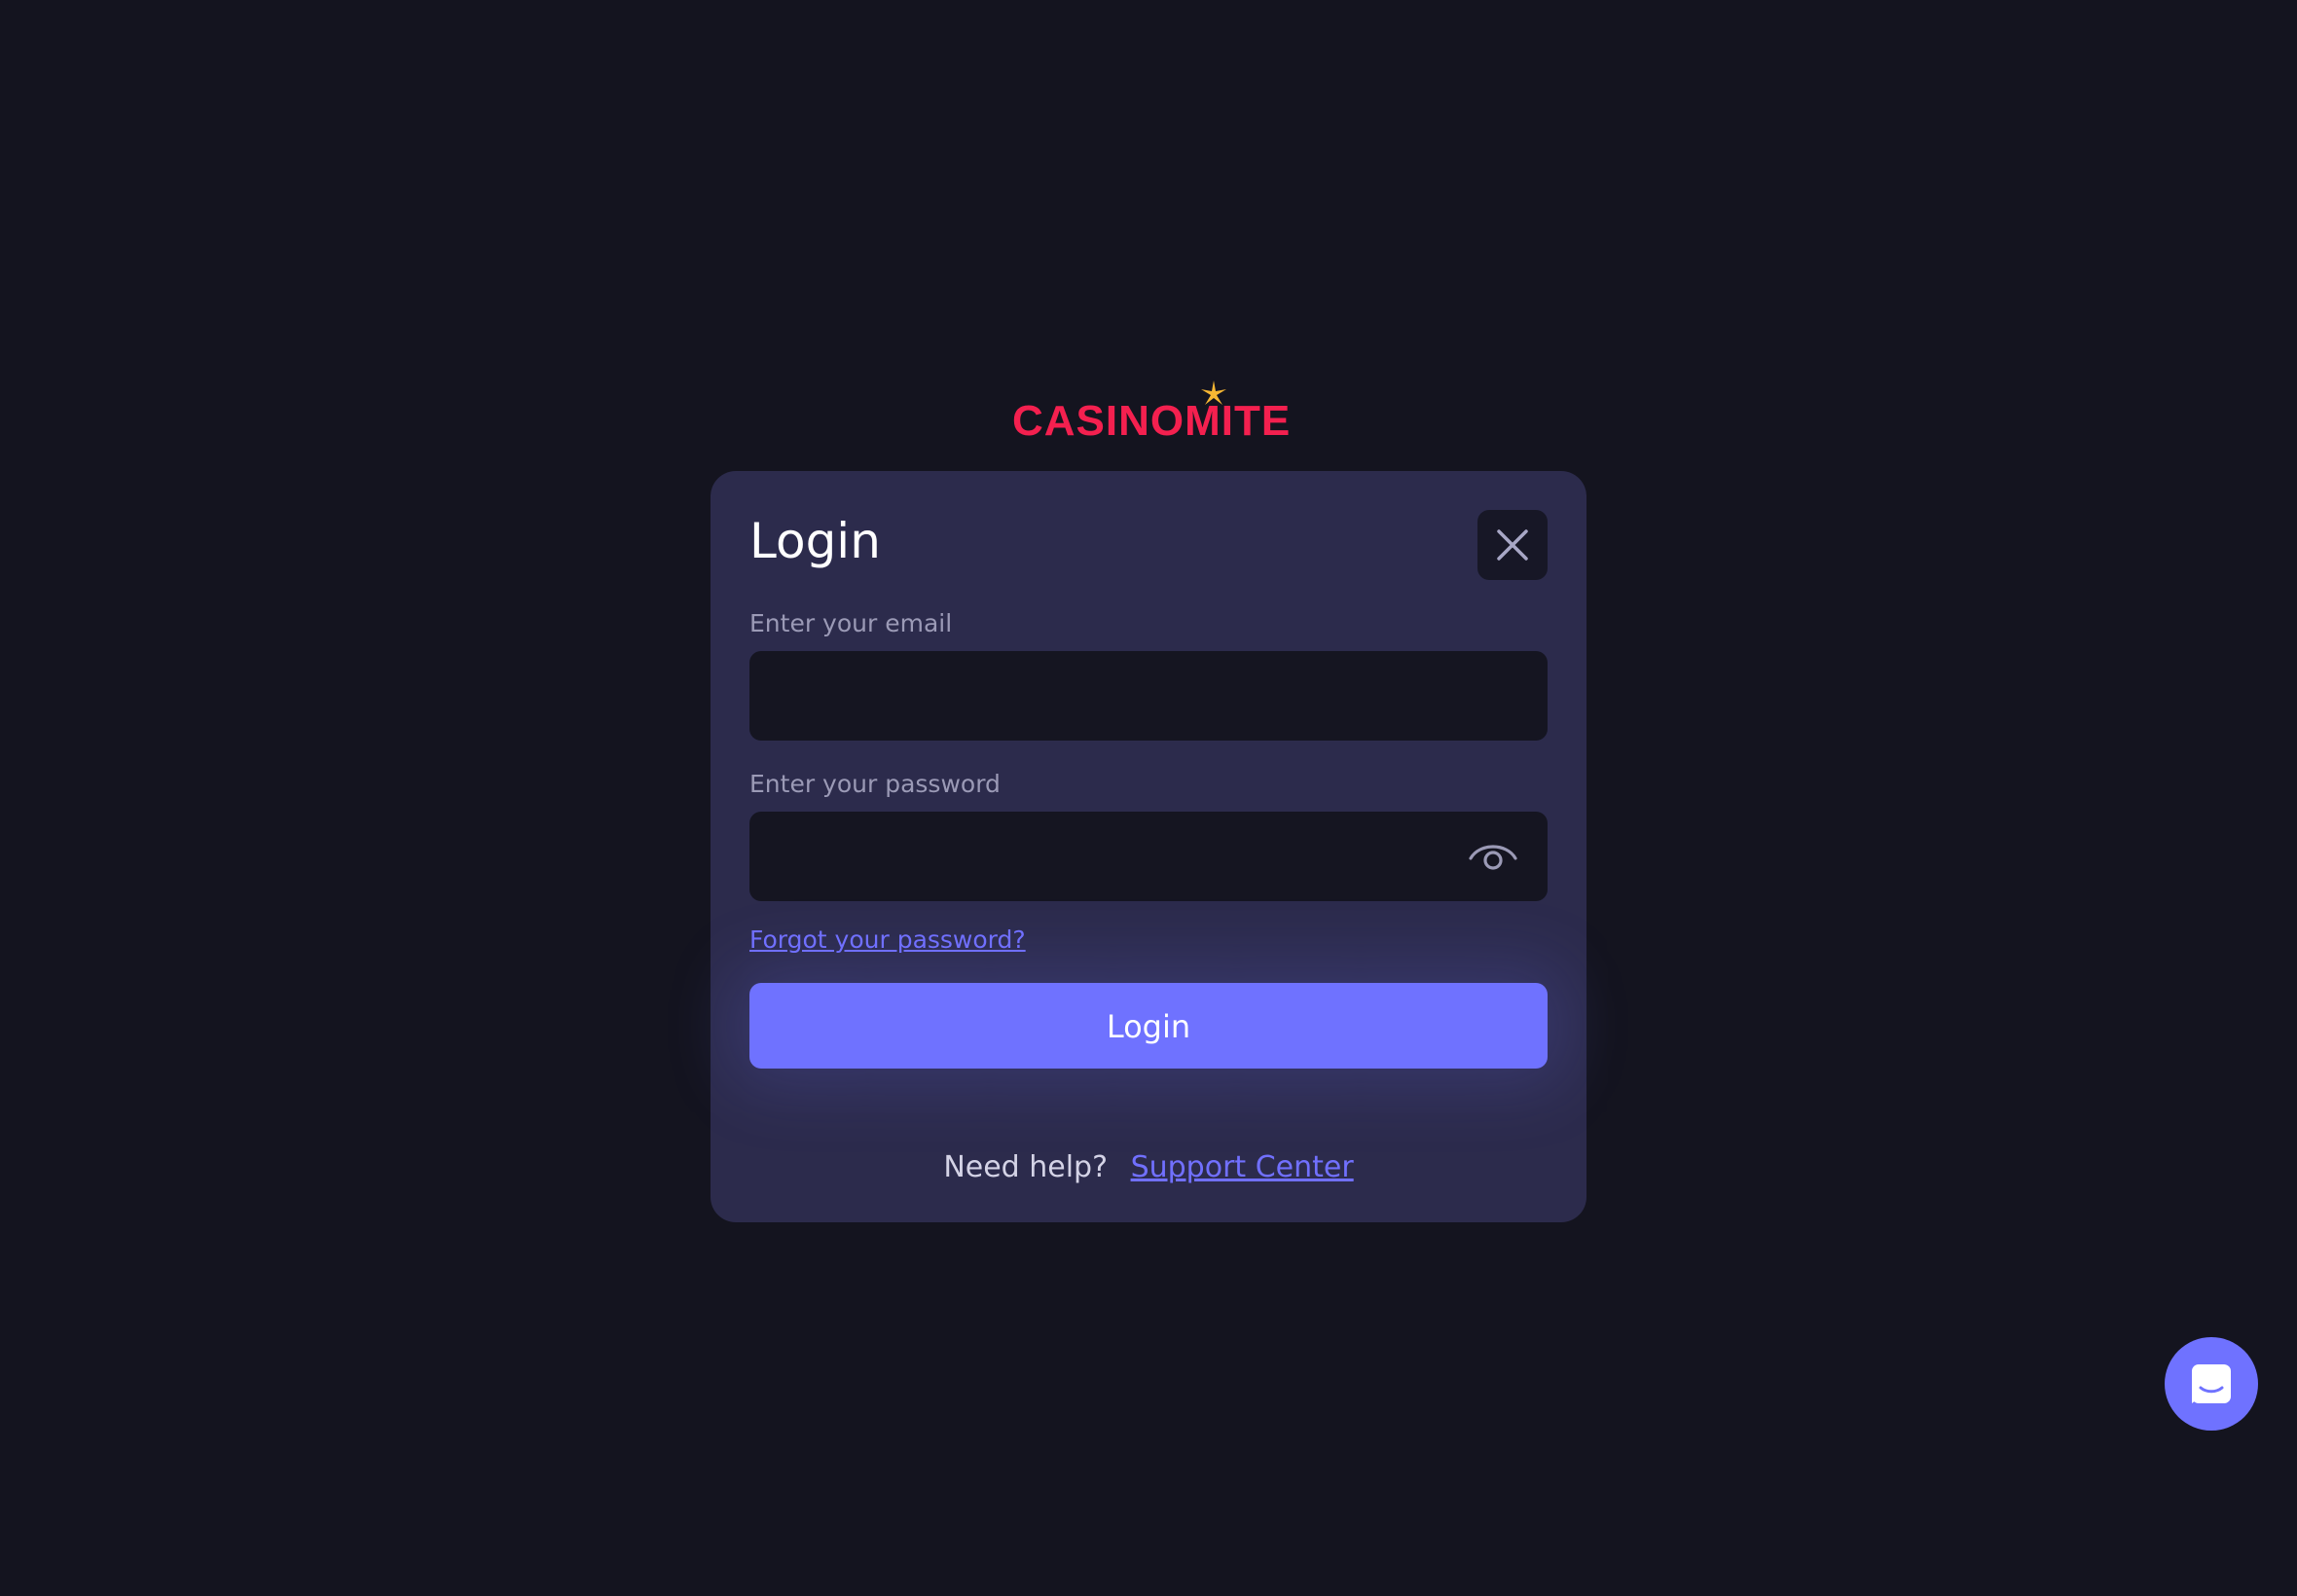 The image size is (2297, 1596). What do you see at coordinates (1148, 696) in the screenshot?
I see `email-field` at bounding box center [1148, 696].